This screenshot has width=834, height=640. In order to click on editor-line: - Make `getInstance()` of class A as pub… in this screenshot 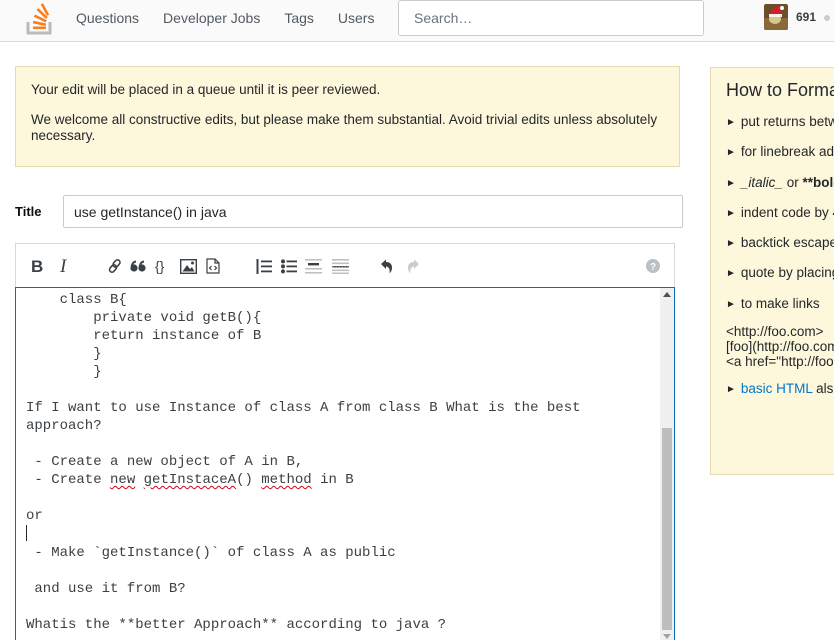, I will do `click(211, 553)`.